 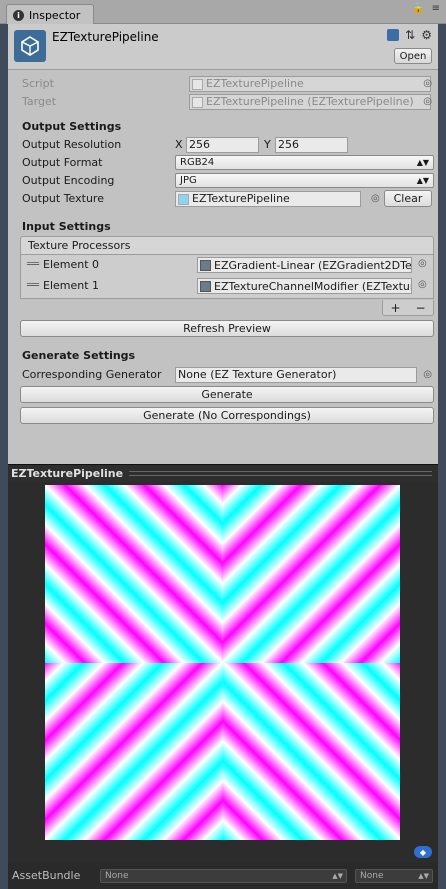 What do you see at coordinates (227, 328) in the screenshot?
I see `refresh-preview-button: Refresh Preview` at bounding box center [227, 328].